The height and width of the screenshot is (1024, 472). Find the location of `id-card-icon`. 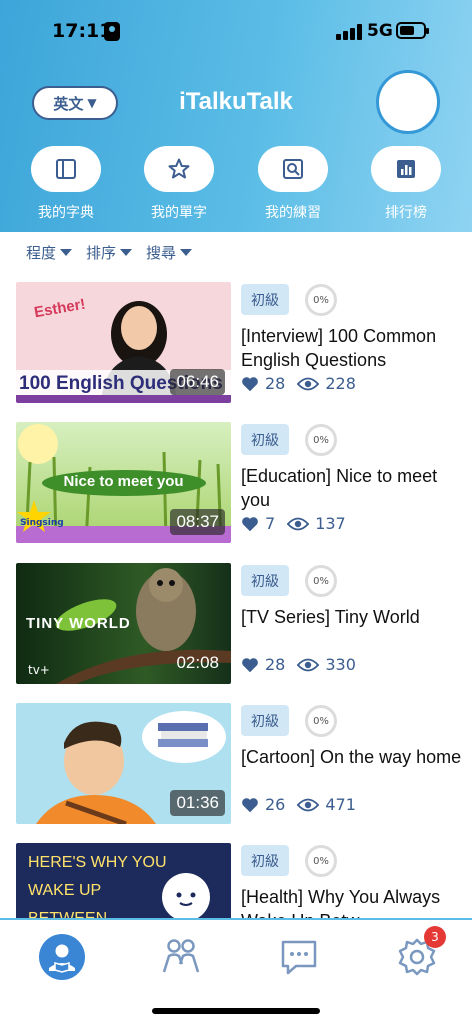

id-card-icon is located at coordinates (112, 31).